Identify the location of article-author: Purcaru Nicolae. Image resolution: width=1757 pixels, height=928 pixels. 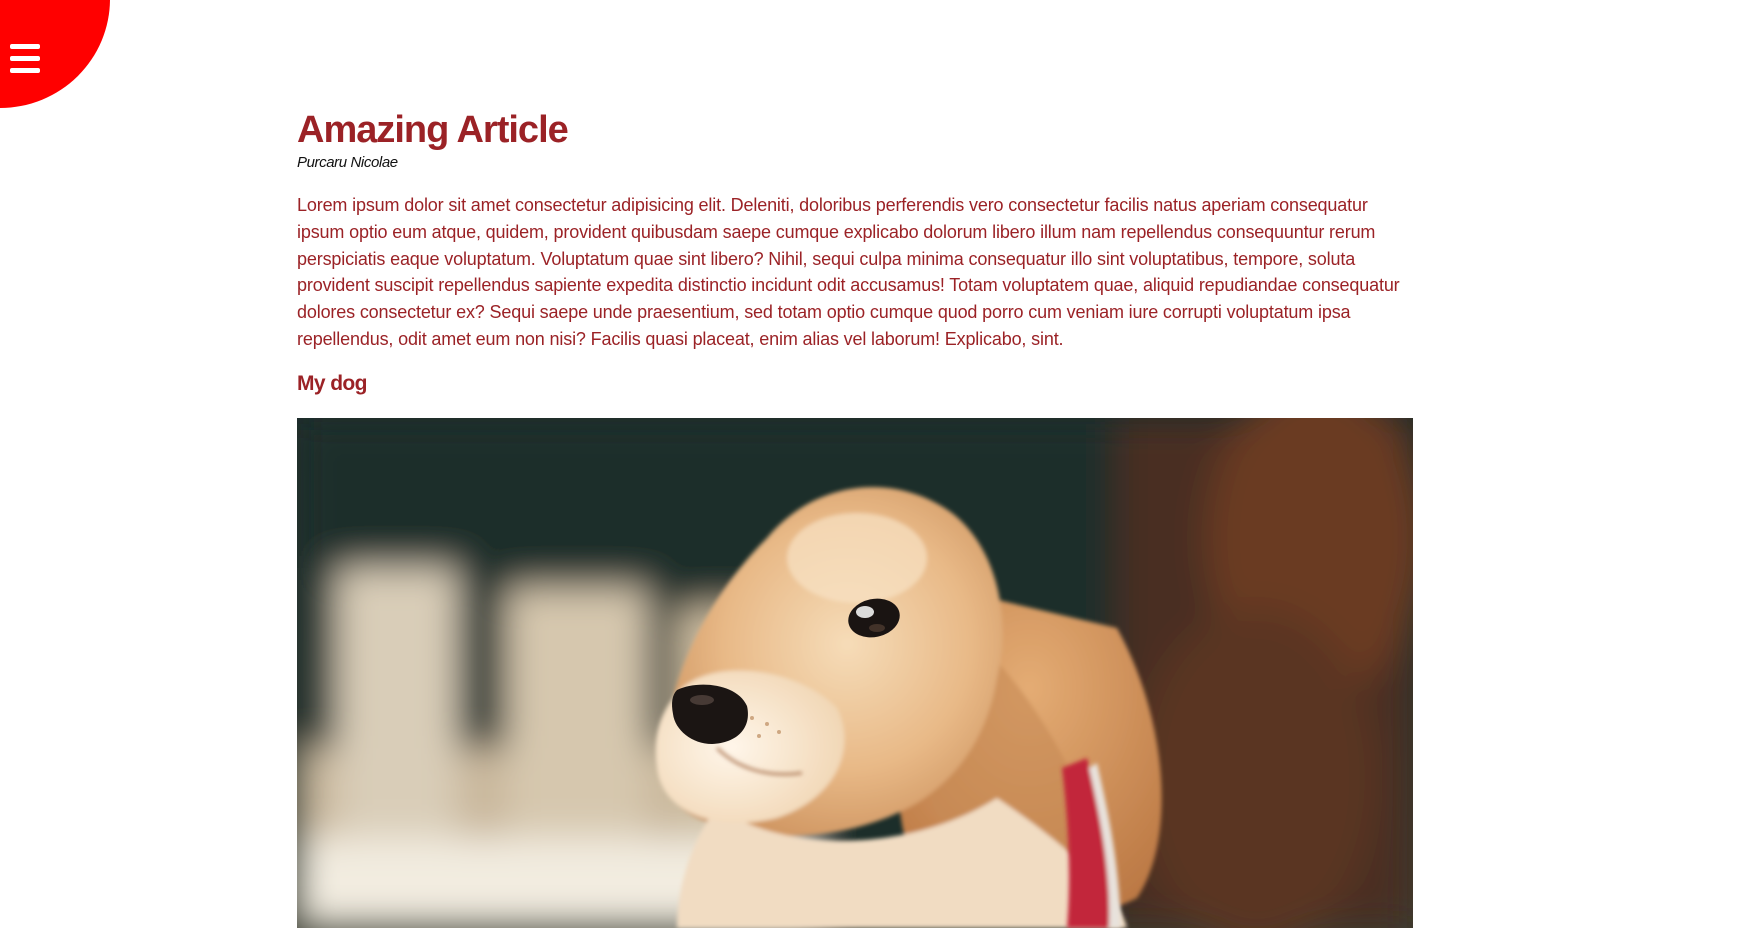
(347, 162).